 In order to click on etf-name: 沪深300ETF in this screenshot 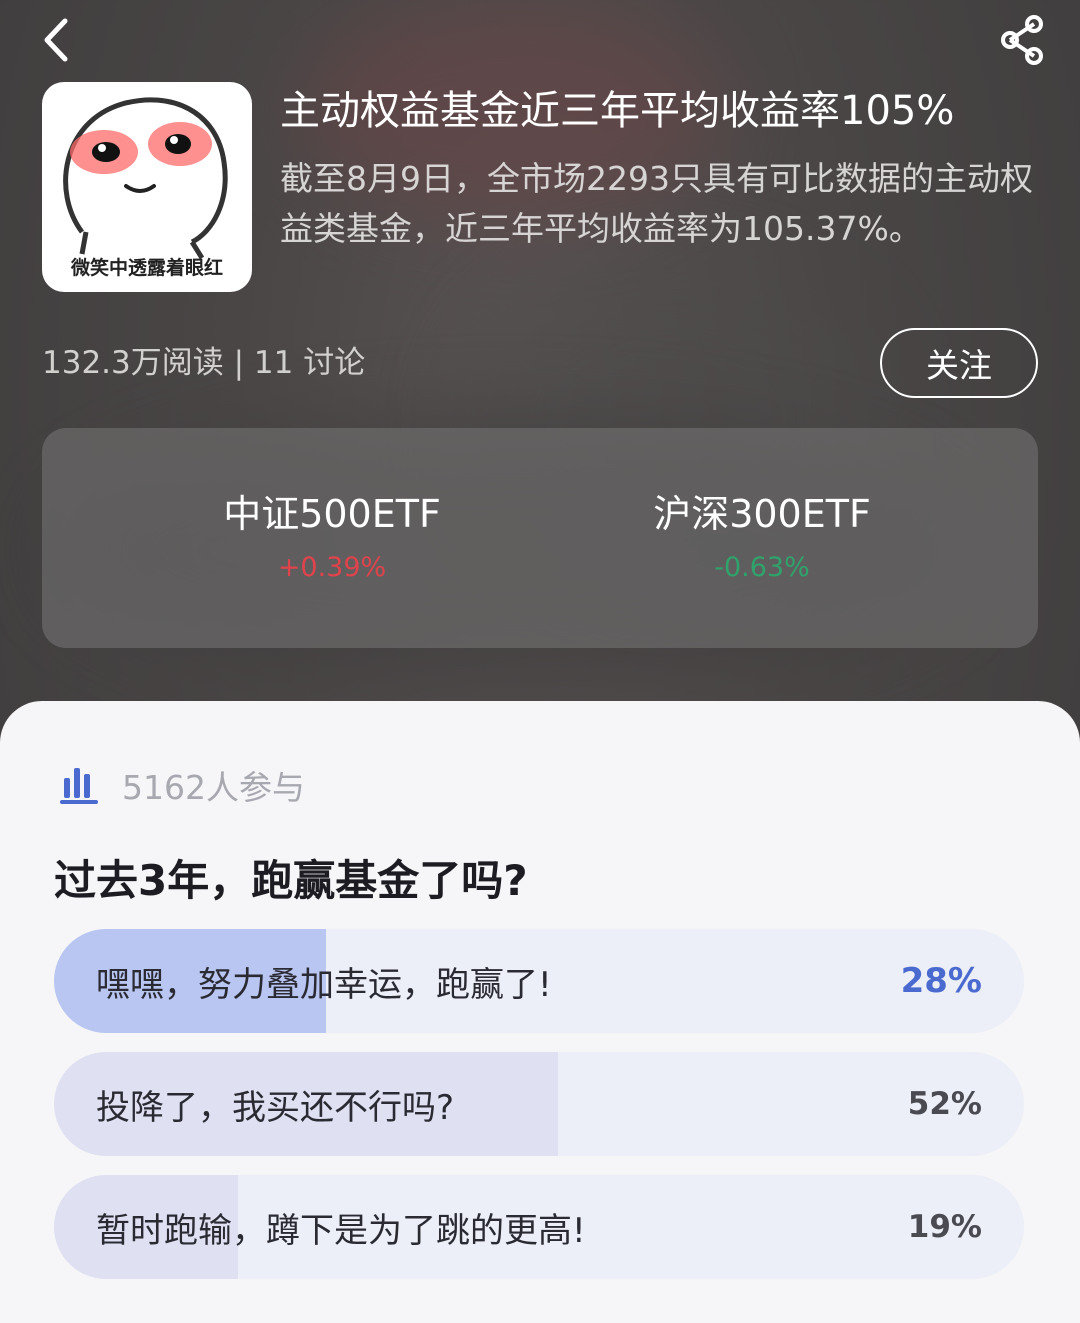, I will do `click(762, 514)`.